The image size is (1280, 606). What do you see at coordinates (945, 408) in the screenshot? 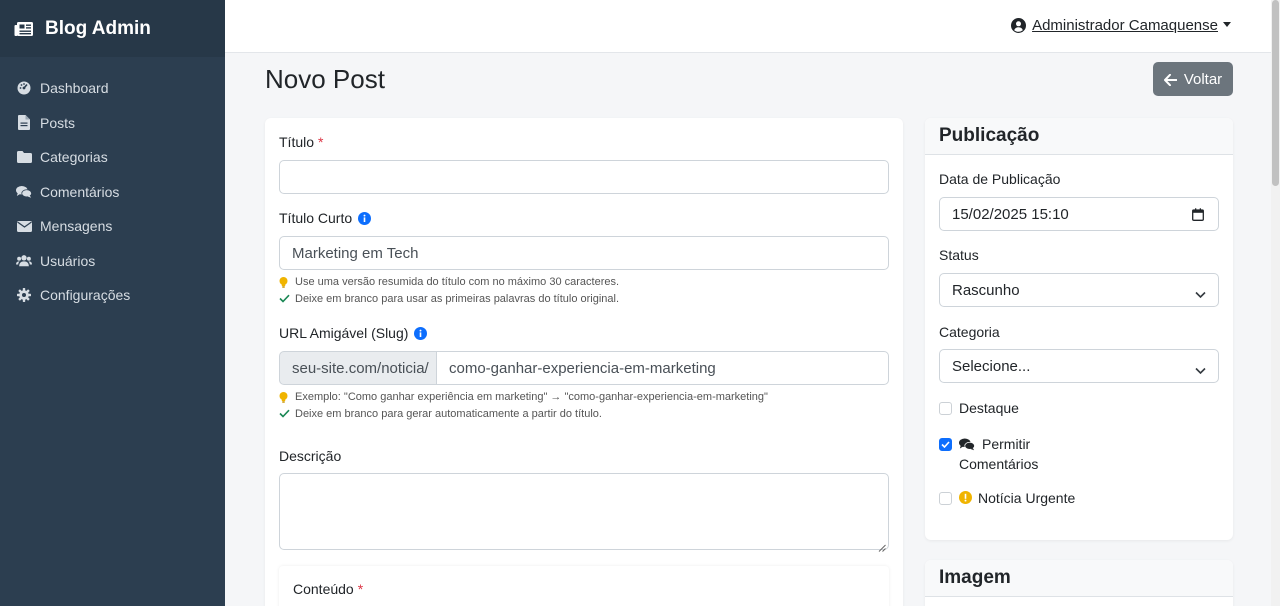
I see `destaque-checkbox` at bounding box center [945, 408].